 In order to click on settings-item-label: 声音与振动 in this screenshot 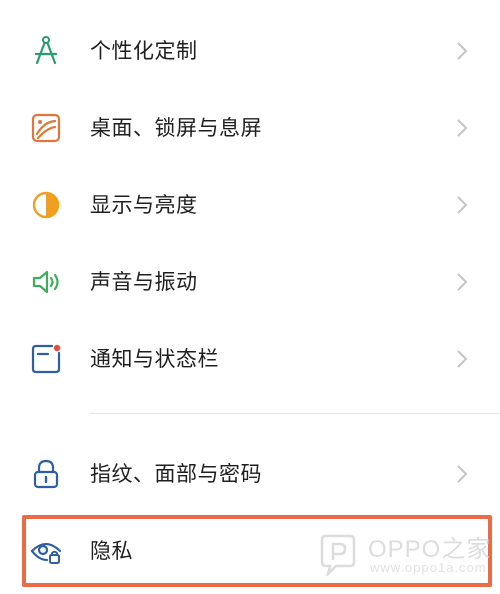, I will do `click(144, 282)`.